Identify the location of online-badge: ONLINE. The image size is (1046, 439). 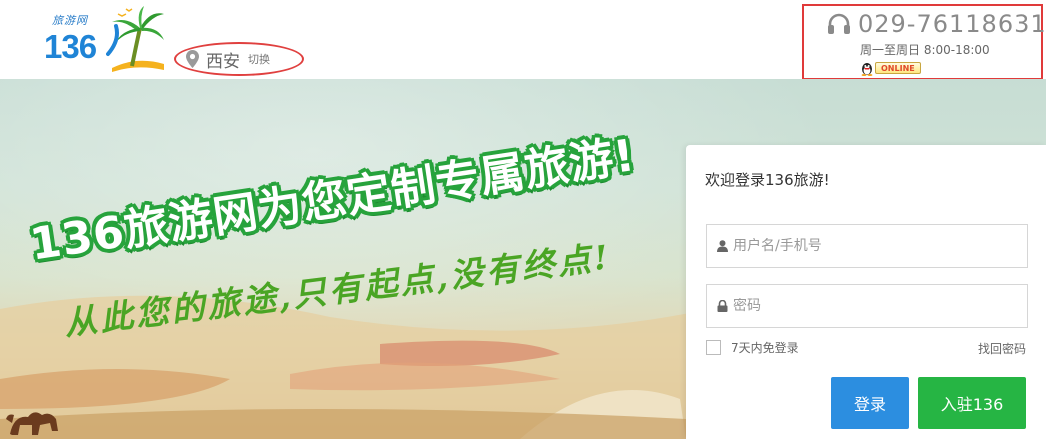
(898, 68).